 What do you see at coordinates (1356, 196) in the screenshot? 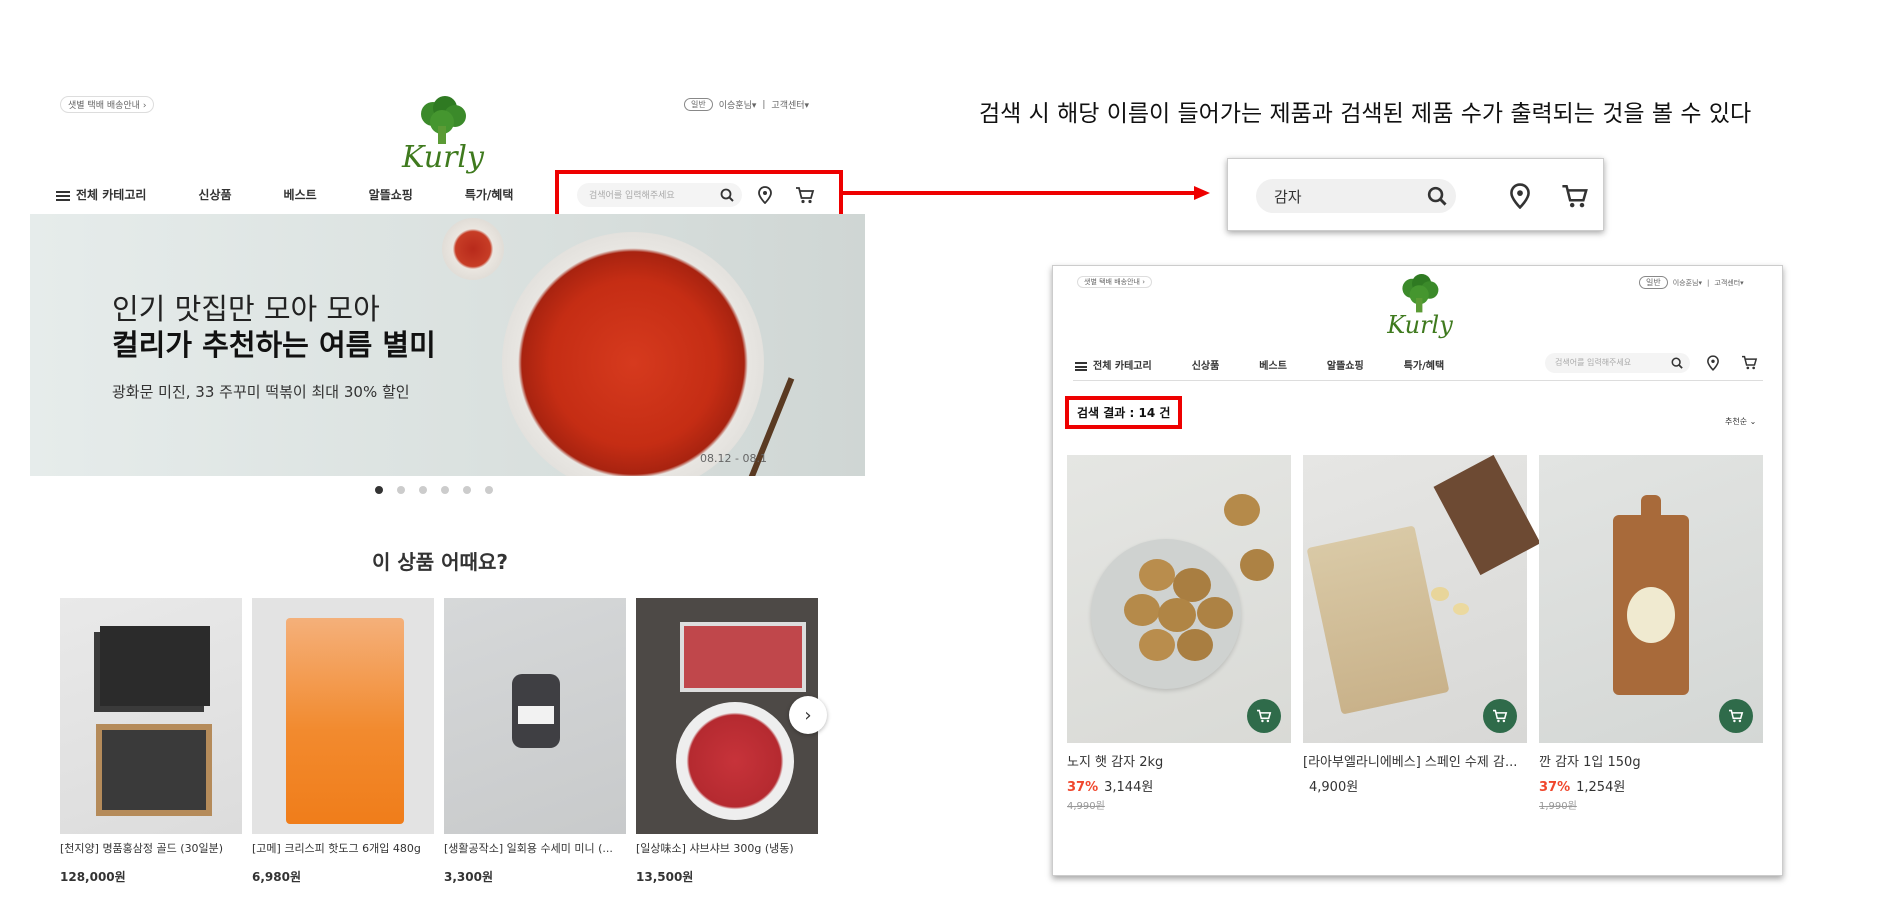
I see `search-input: 감자` at bounding box center [1356, 196].